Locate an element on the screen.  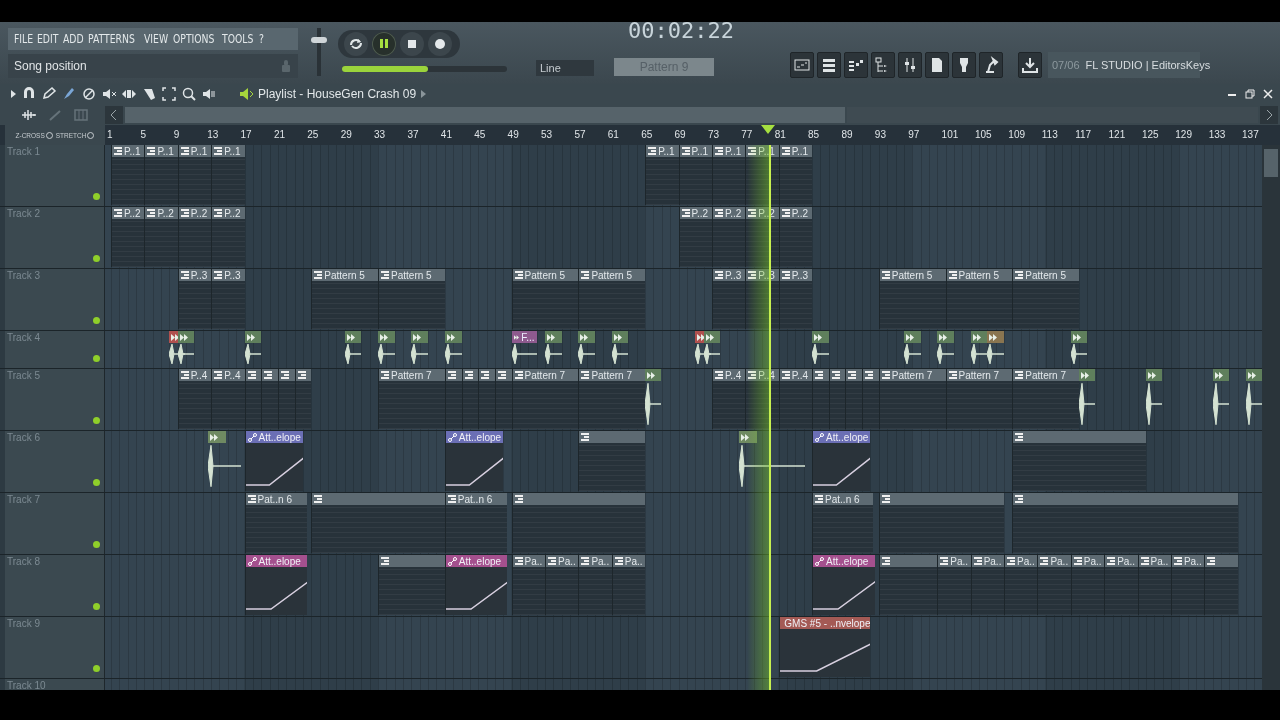
track-header: Track 10 is located at coordinates (55, 684).